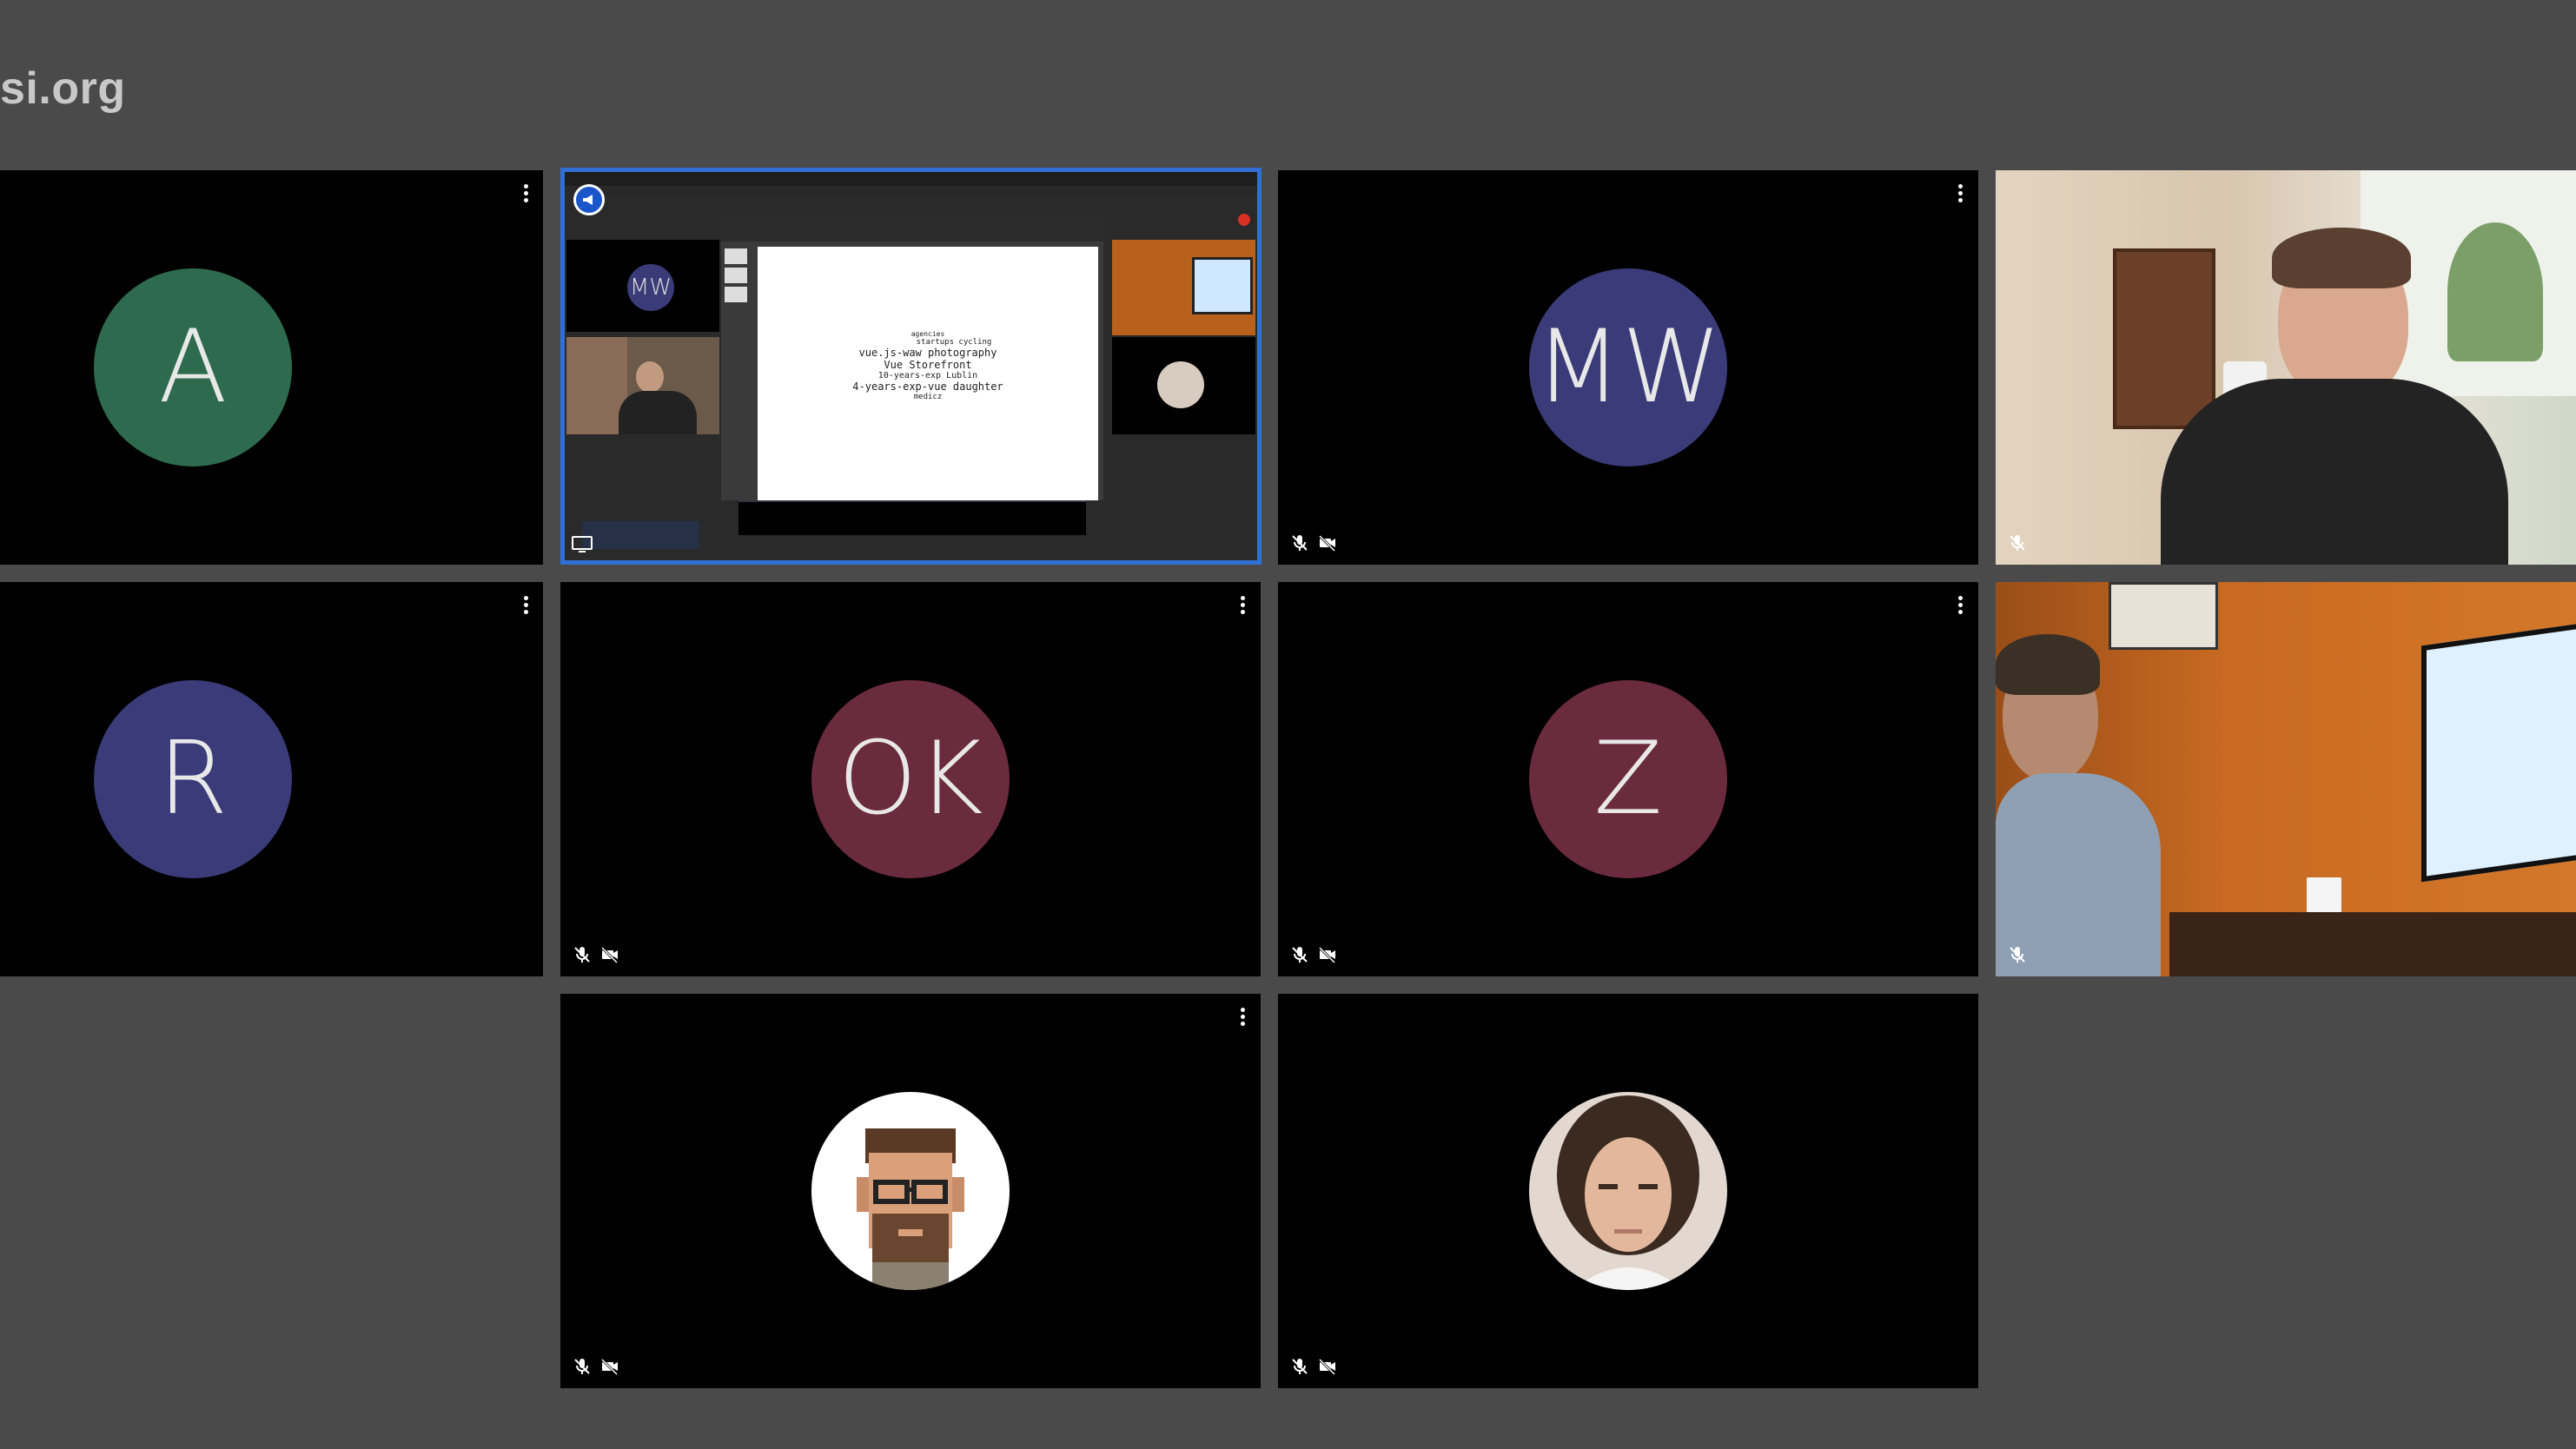 The image size is (2576, 1449). I want to click on share-notification, so click(640, 535).